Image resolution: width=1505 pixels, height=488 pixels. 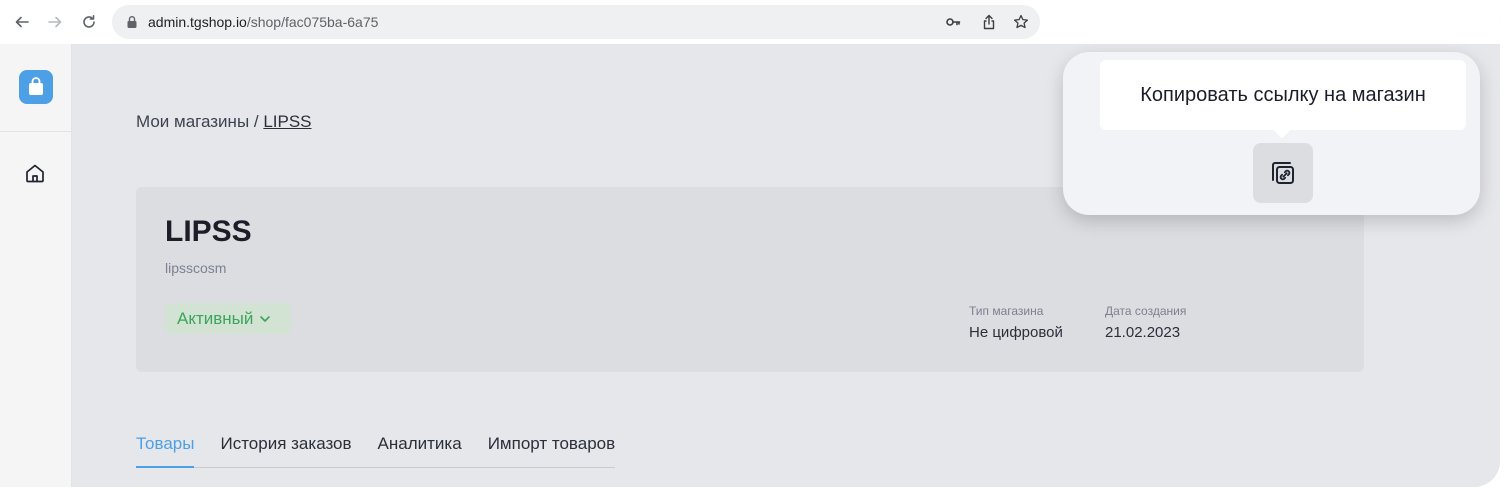 What do you see at coordinates (22, 22) in the screenshot?
I see `arrow-left-icon` at bounding box center [22, 22].